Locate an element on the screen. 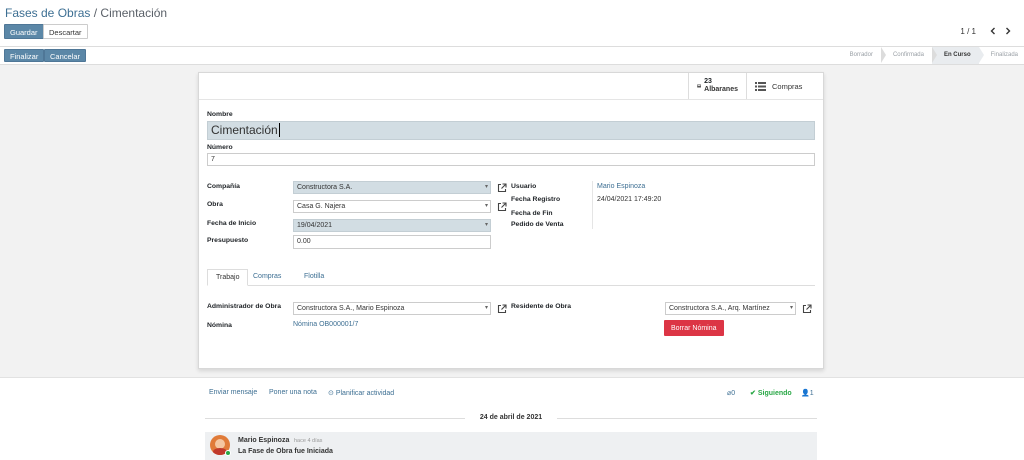 This screenshot has height=460, width=1024. nomina-link: Nómina OB000001/7 is located at coordinates (325, 324).